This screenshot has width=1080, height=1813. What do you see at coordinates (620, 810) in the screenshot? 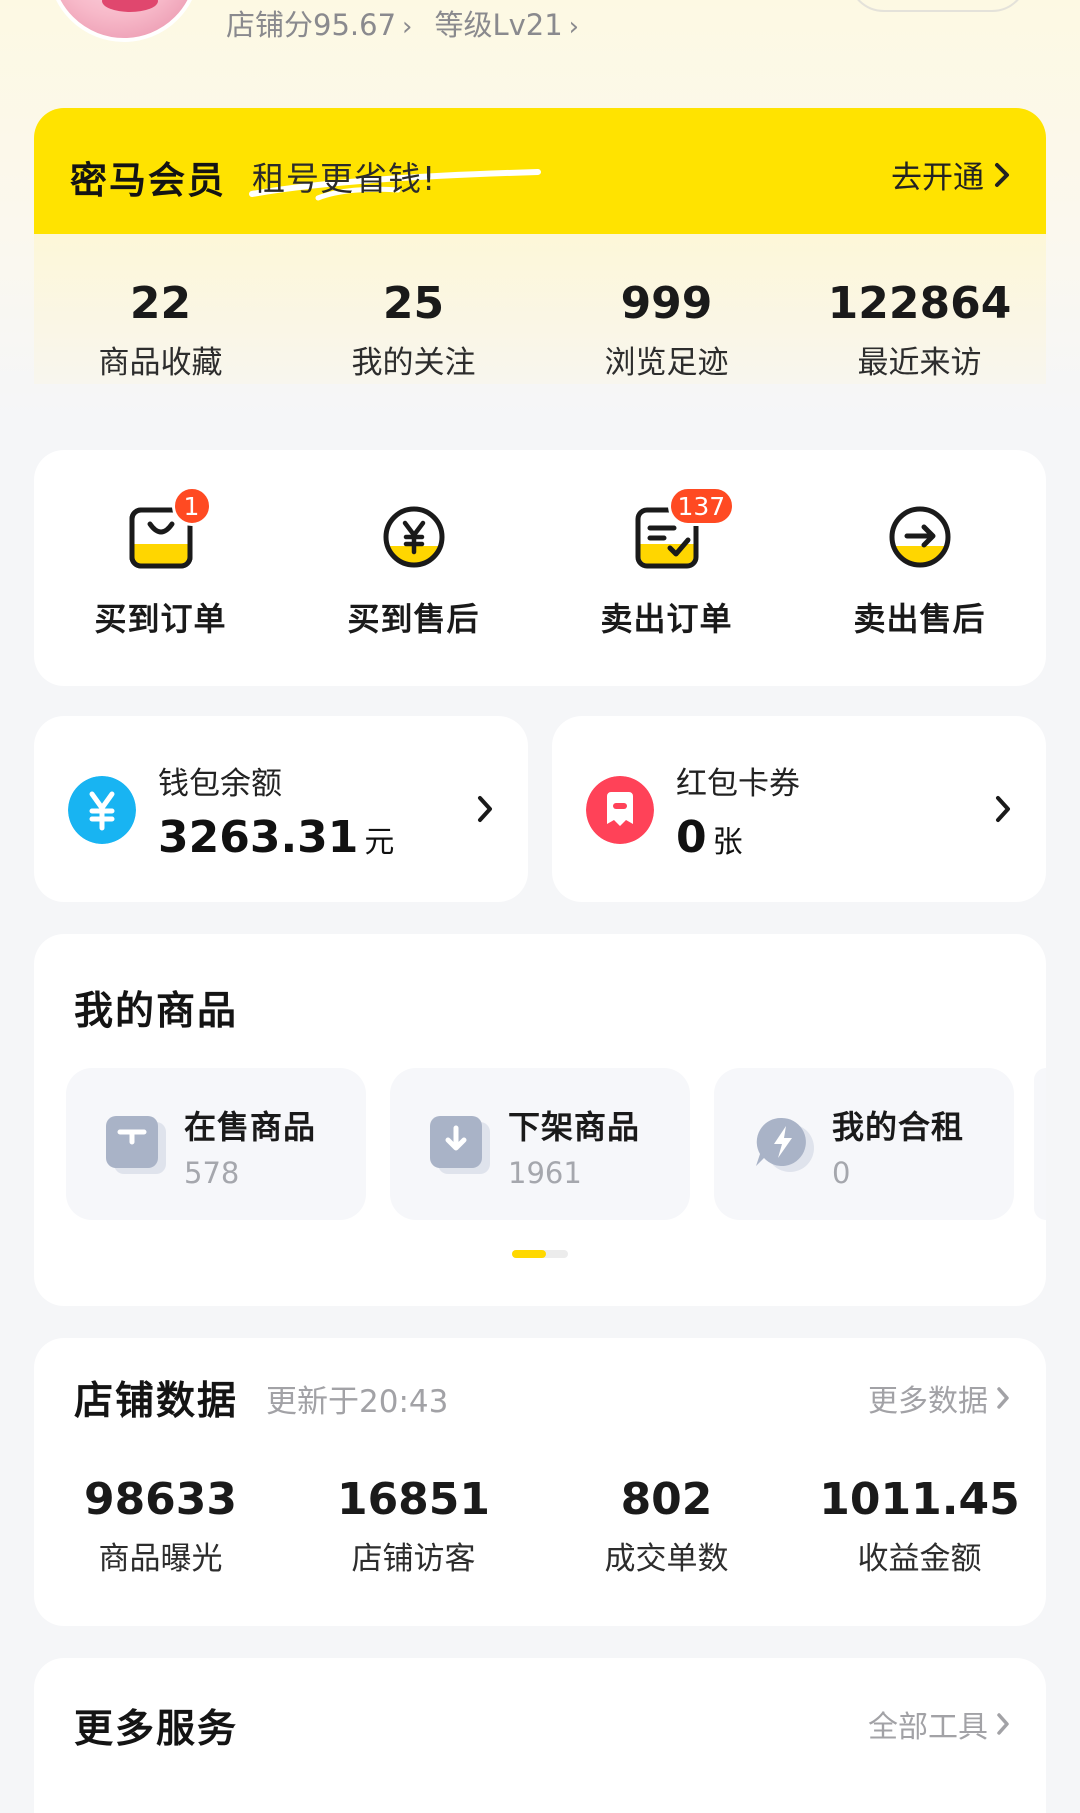
I see `red-packet-icon` at bounding box center [620, 810].